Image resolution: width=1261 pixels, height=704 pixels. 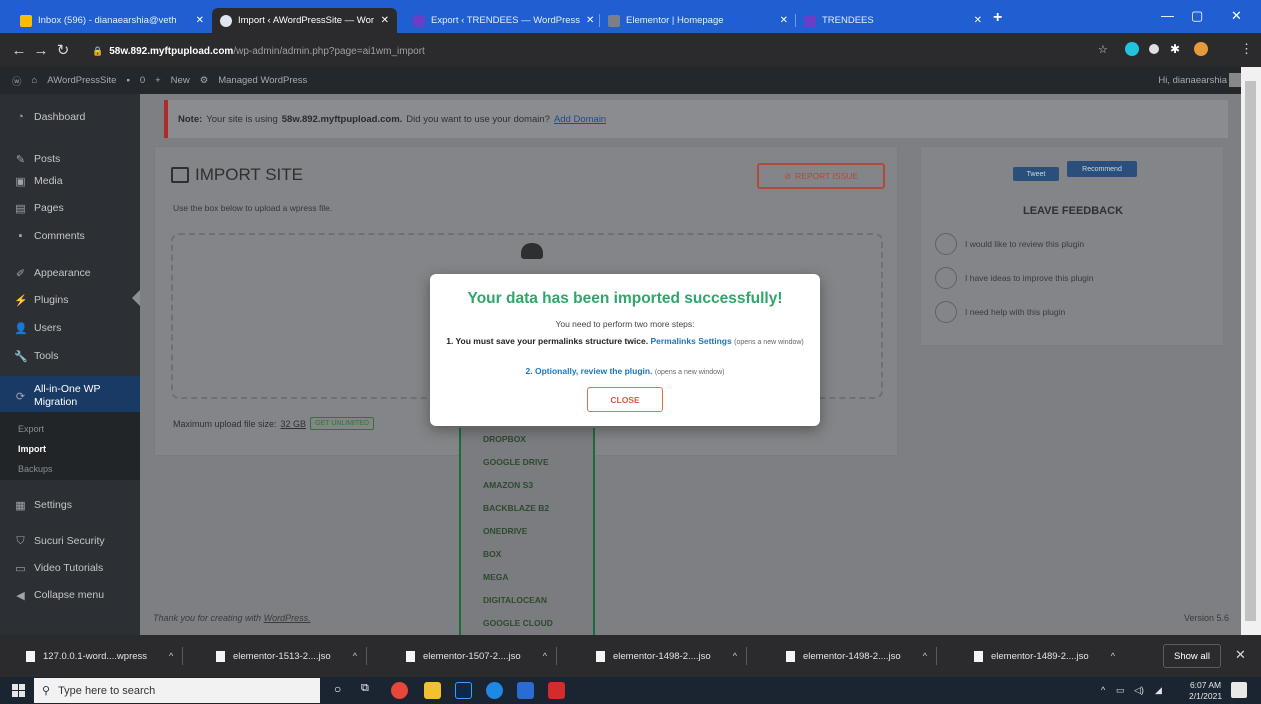 I want to click on submenu-backups: Backups, so click(x=35, y=469).